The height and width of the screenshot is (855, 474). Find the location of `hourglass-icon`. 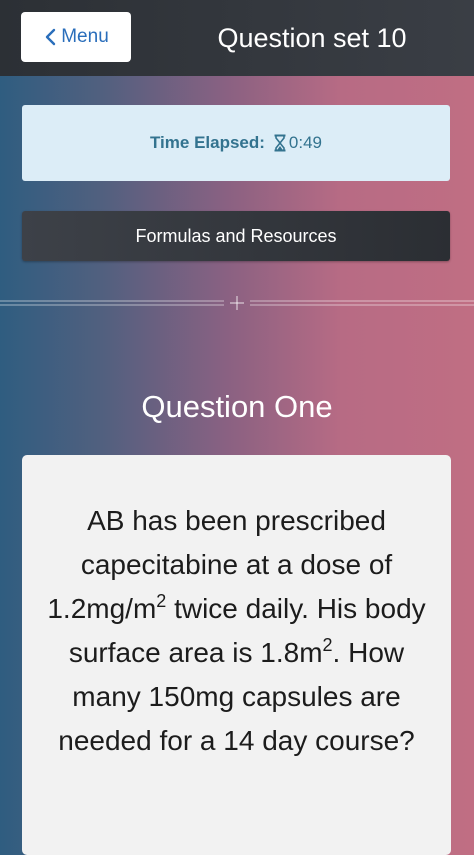

hourglass-icon is located at coordinates (280, 143).